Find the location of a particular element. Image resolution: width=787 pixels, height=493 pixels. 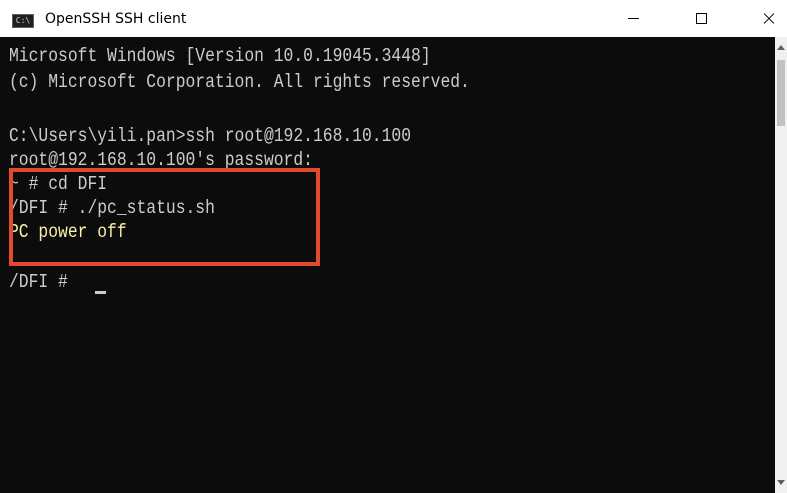

maximize-icon is located at coordinates (701, 18).